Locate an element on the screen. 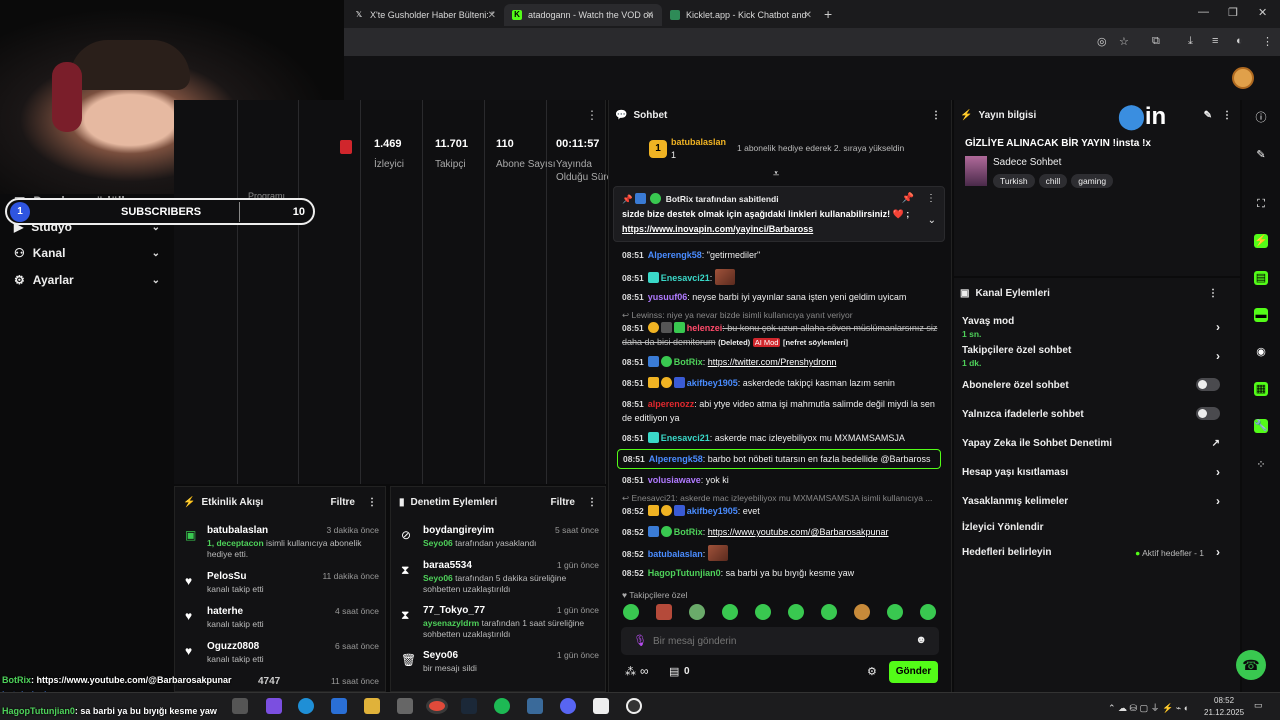 This screenshot has height=720, width=1280. send-button: Gönder is located at coordinates (913, 672).